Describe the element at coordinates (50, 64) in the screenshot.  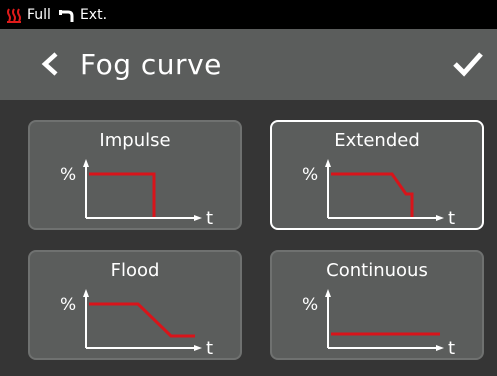
I see `back-button` at that location.